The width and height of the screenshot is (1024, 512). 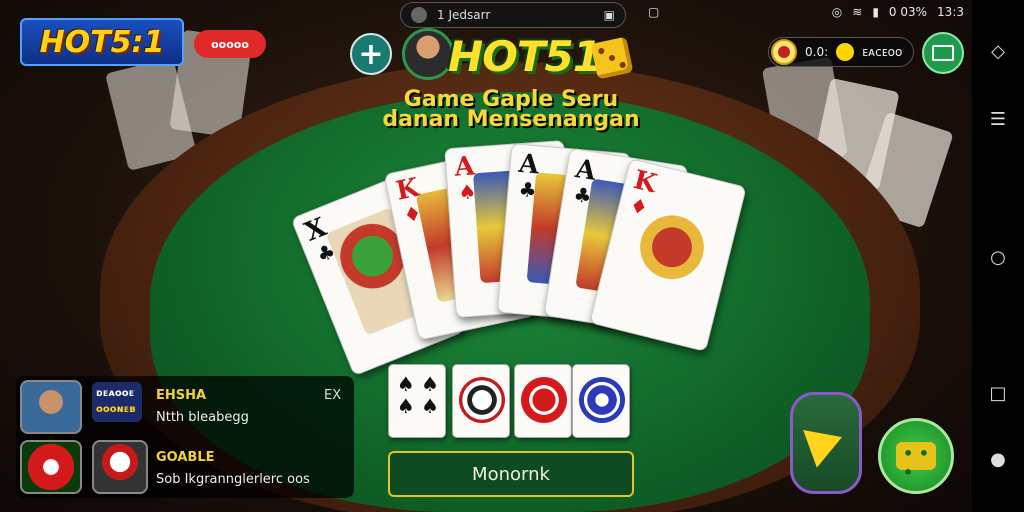 What do you see at coordinates (525, 56) in the screenshot?
I see `game-title: HOT51` at bounding box center [525, 56].